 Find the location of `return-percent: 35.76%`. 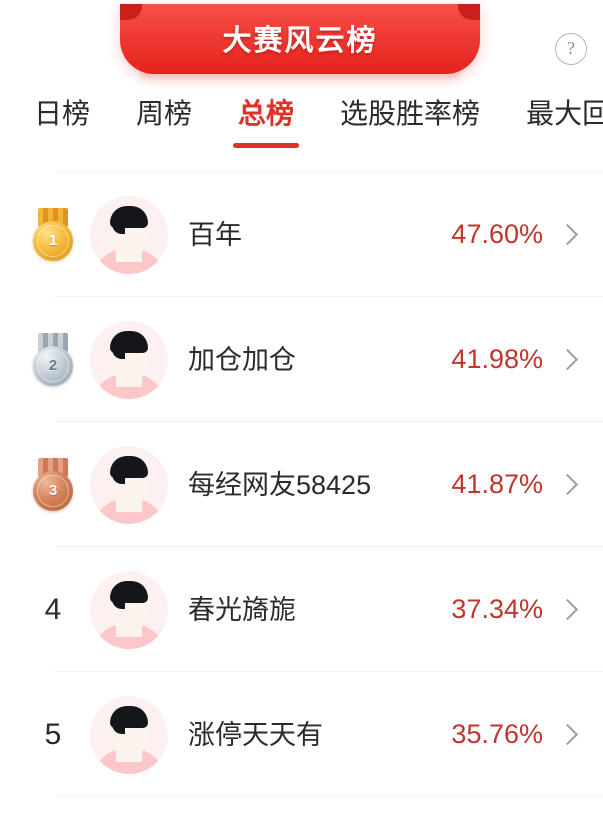

return-percent: 35.76% is located at coordinates (497, 734).